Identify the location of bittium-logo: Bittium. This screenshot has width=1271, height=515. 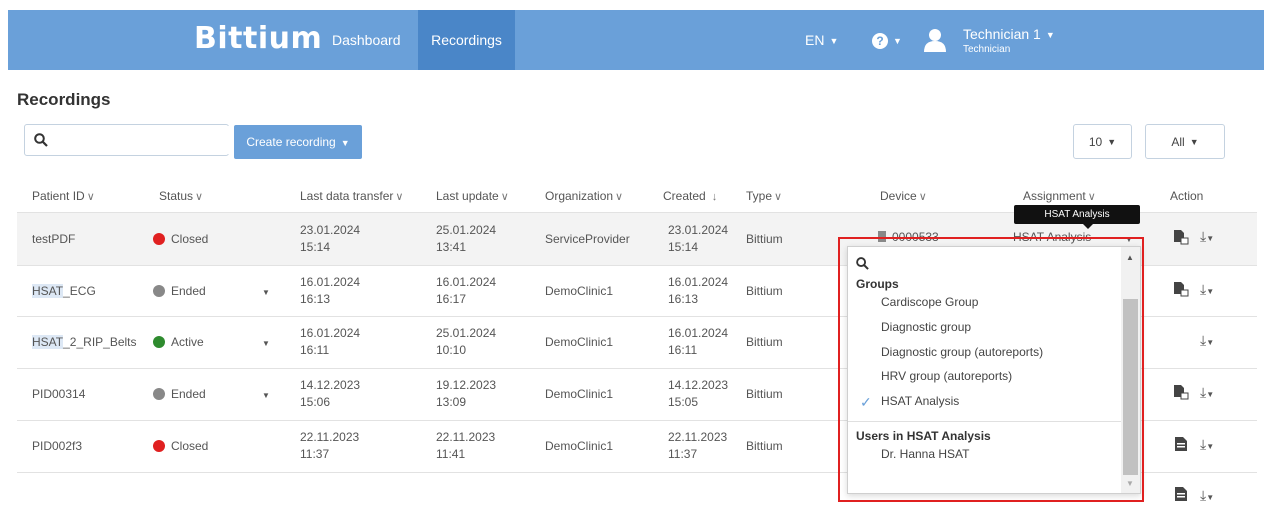
(258, 38).